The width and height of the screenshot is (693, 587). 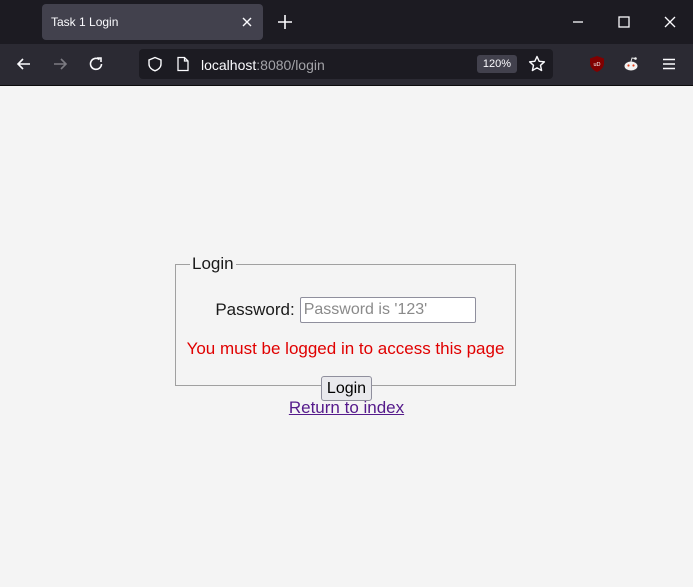 What do you see at coordinates (497, 64) in the screenshot?
I see `zoom-level-badge: 120%` at bounding box center [497, 64].